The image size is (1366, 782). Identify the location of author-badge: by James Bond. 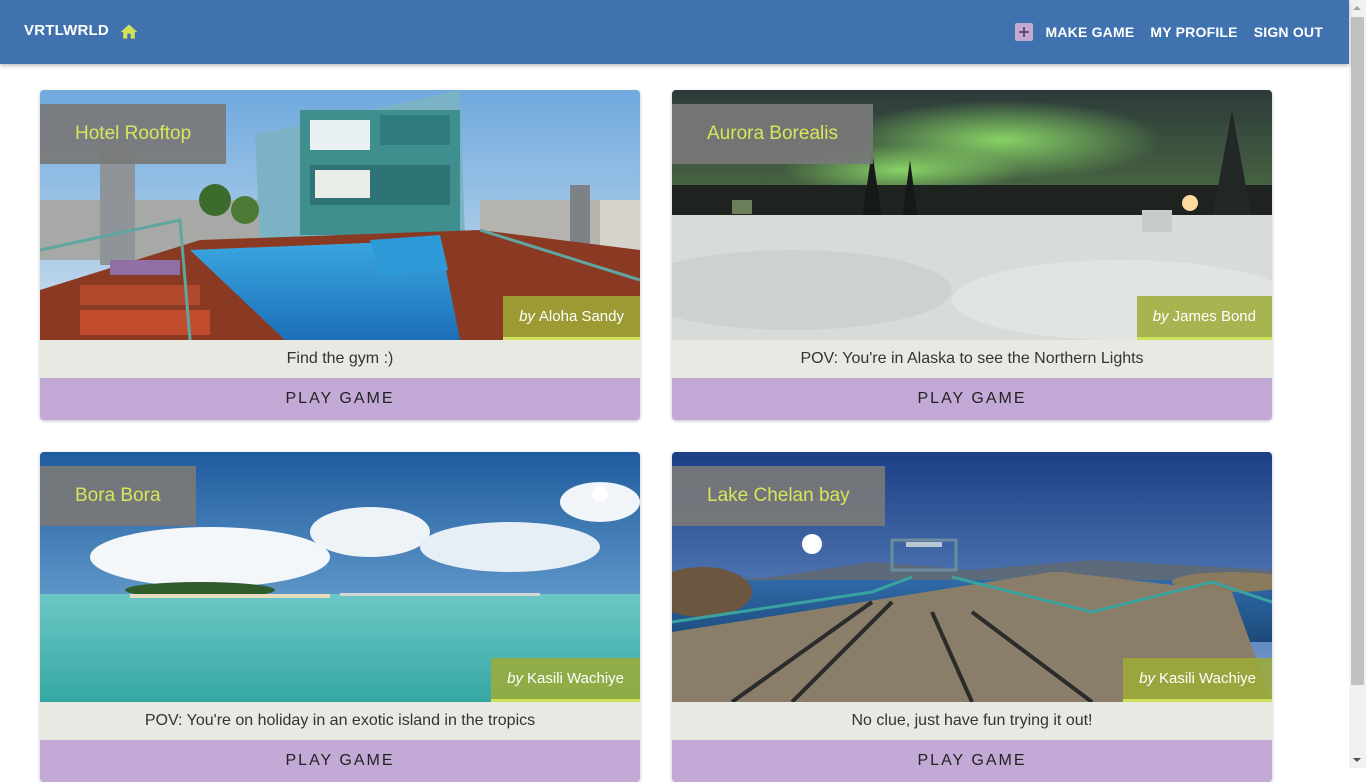
(1204, 318).